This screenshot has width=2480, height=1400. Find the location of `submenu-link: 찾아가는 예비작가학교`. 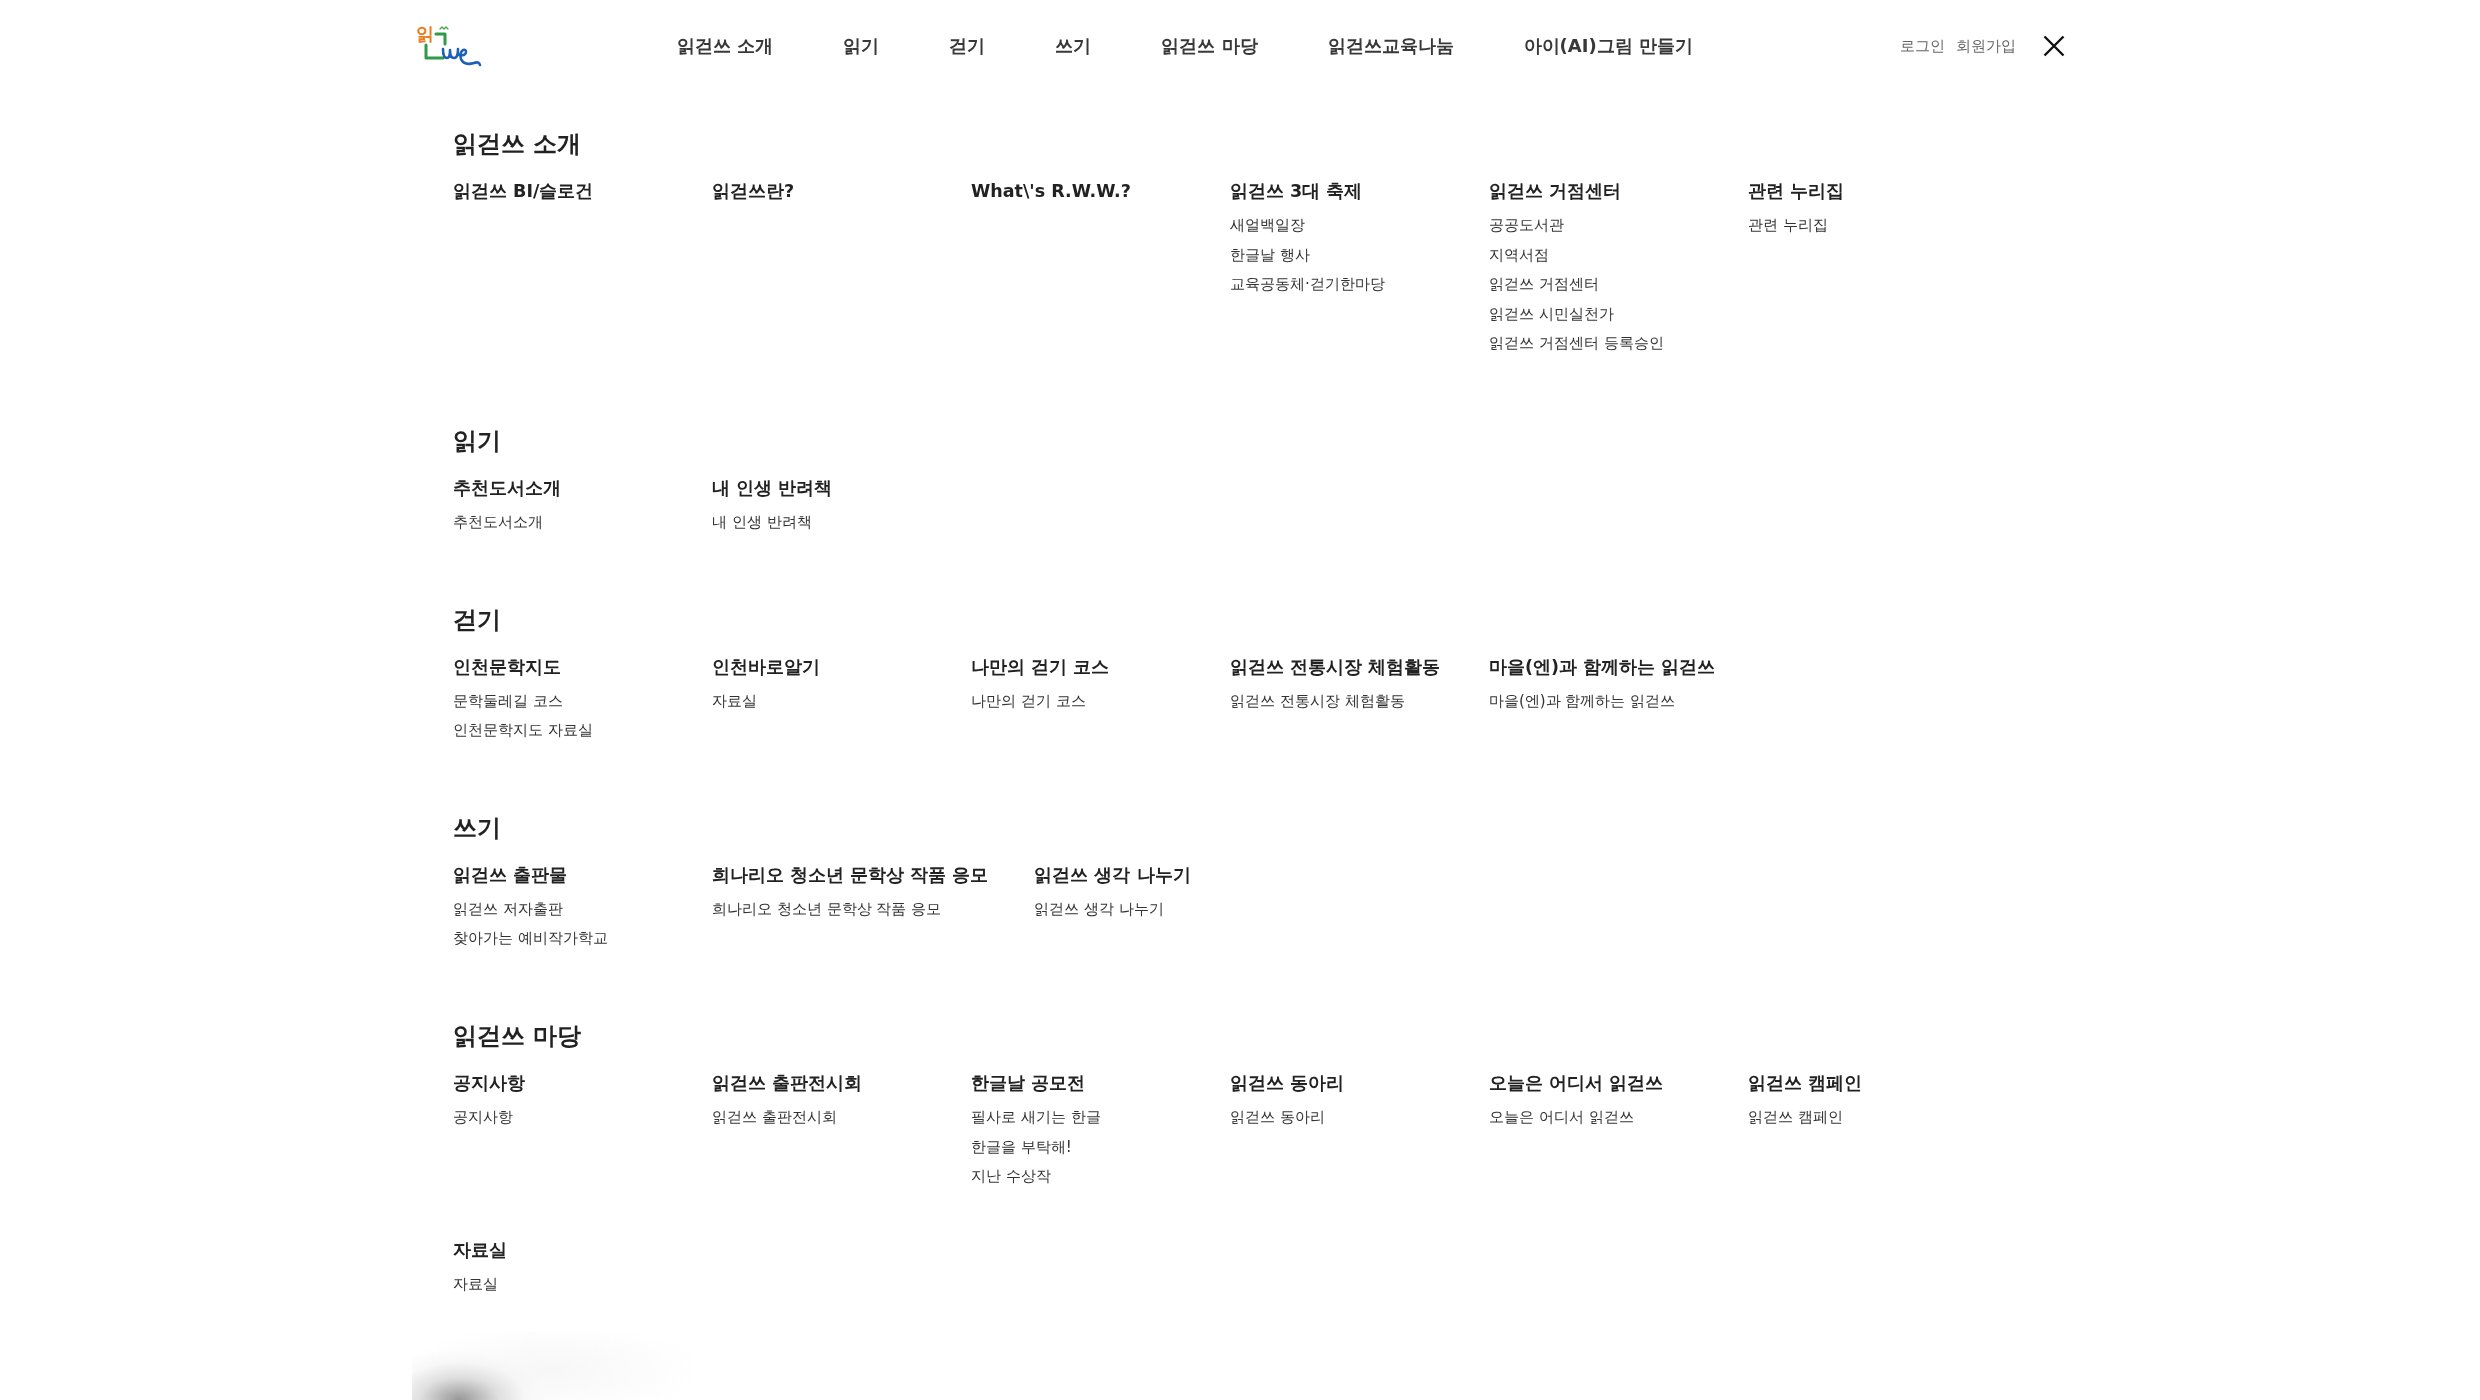

submenu-link: 찾아가는 예비작가학교 is located at coordinates (530, 939).